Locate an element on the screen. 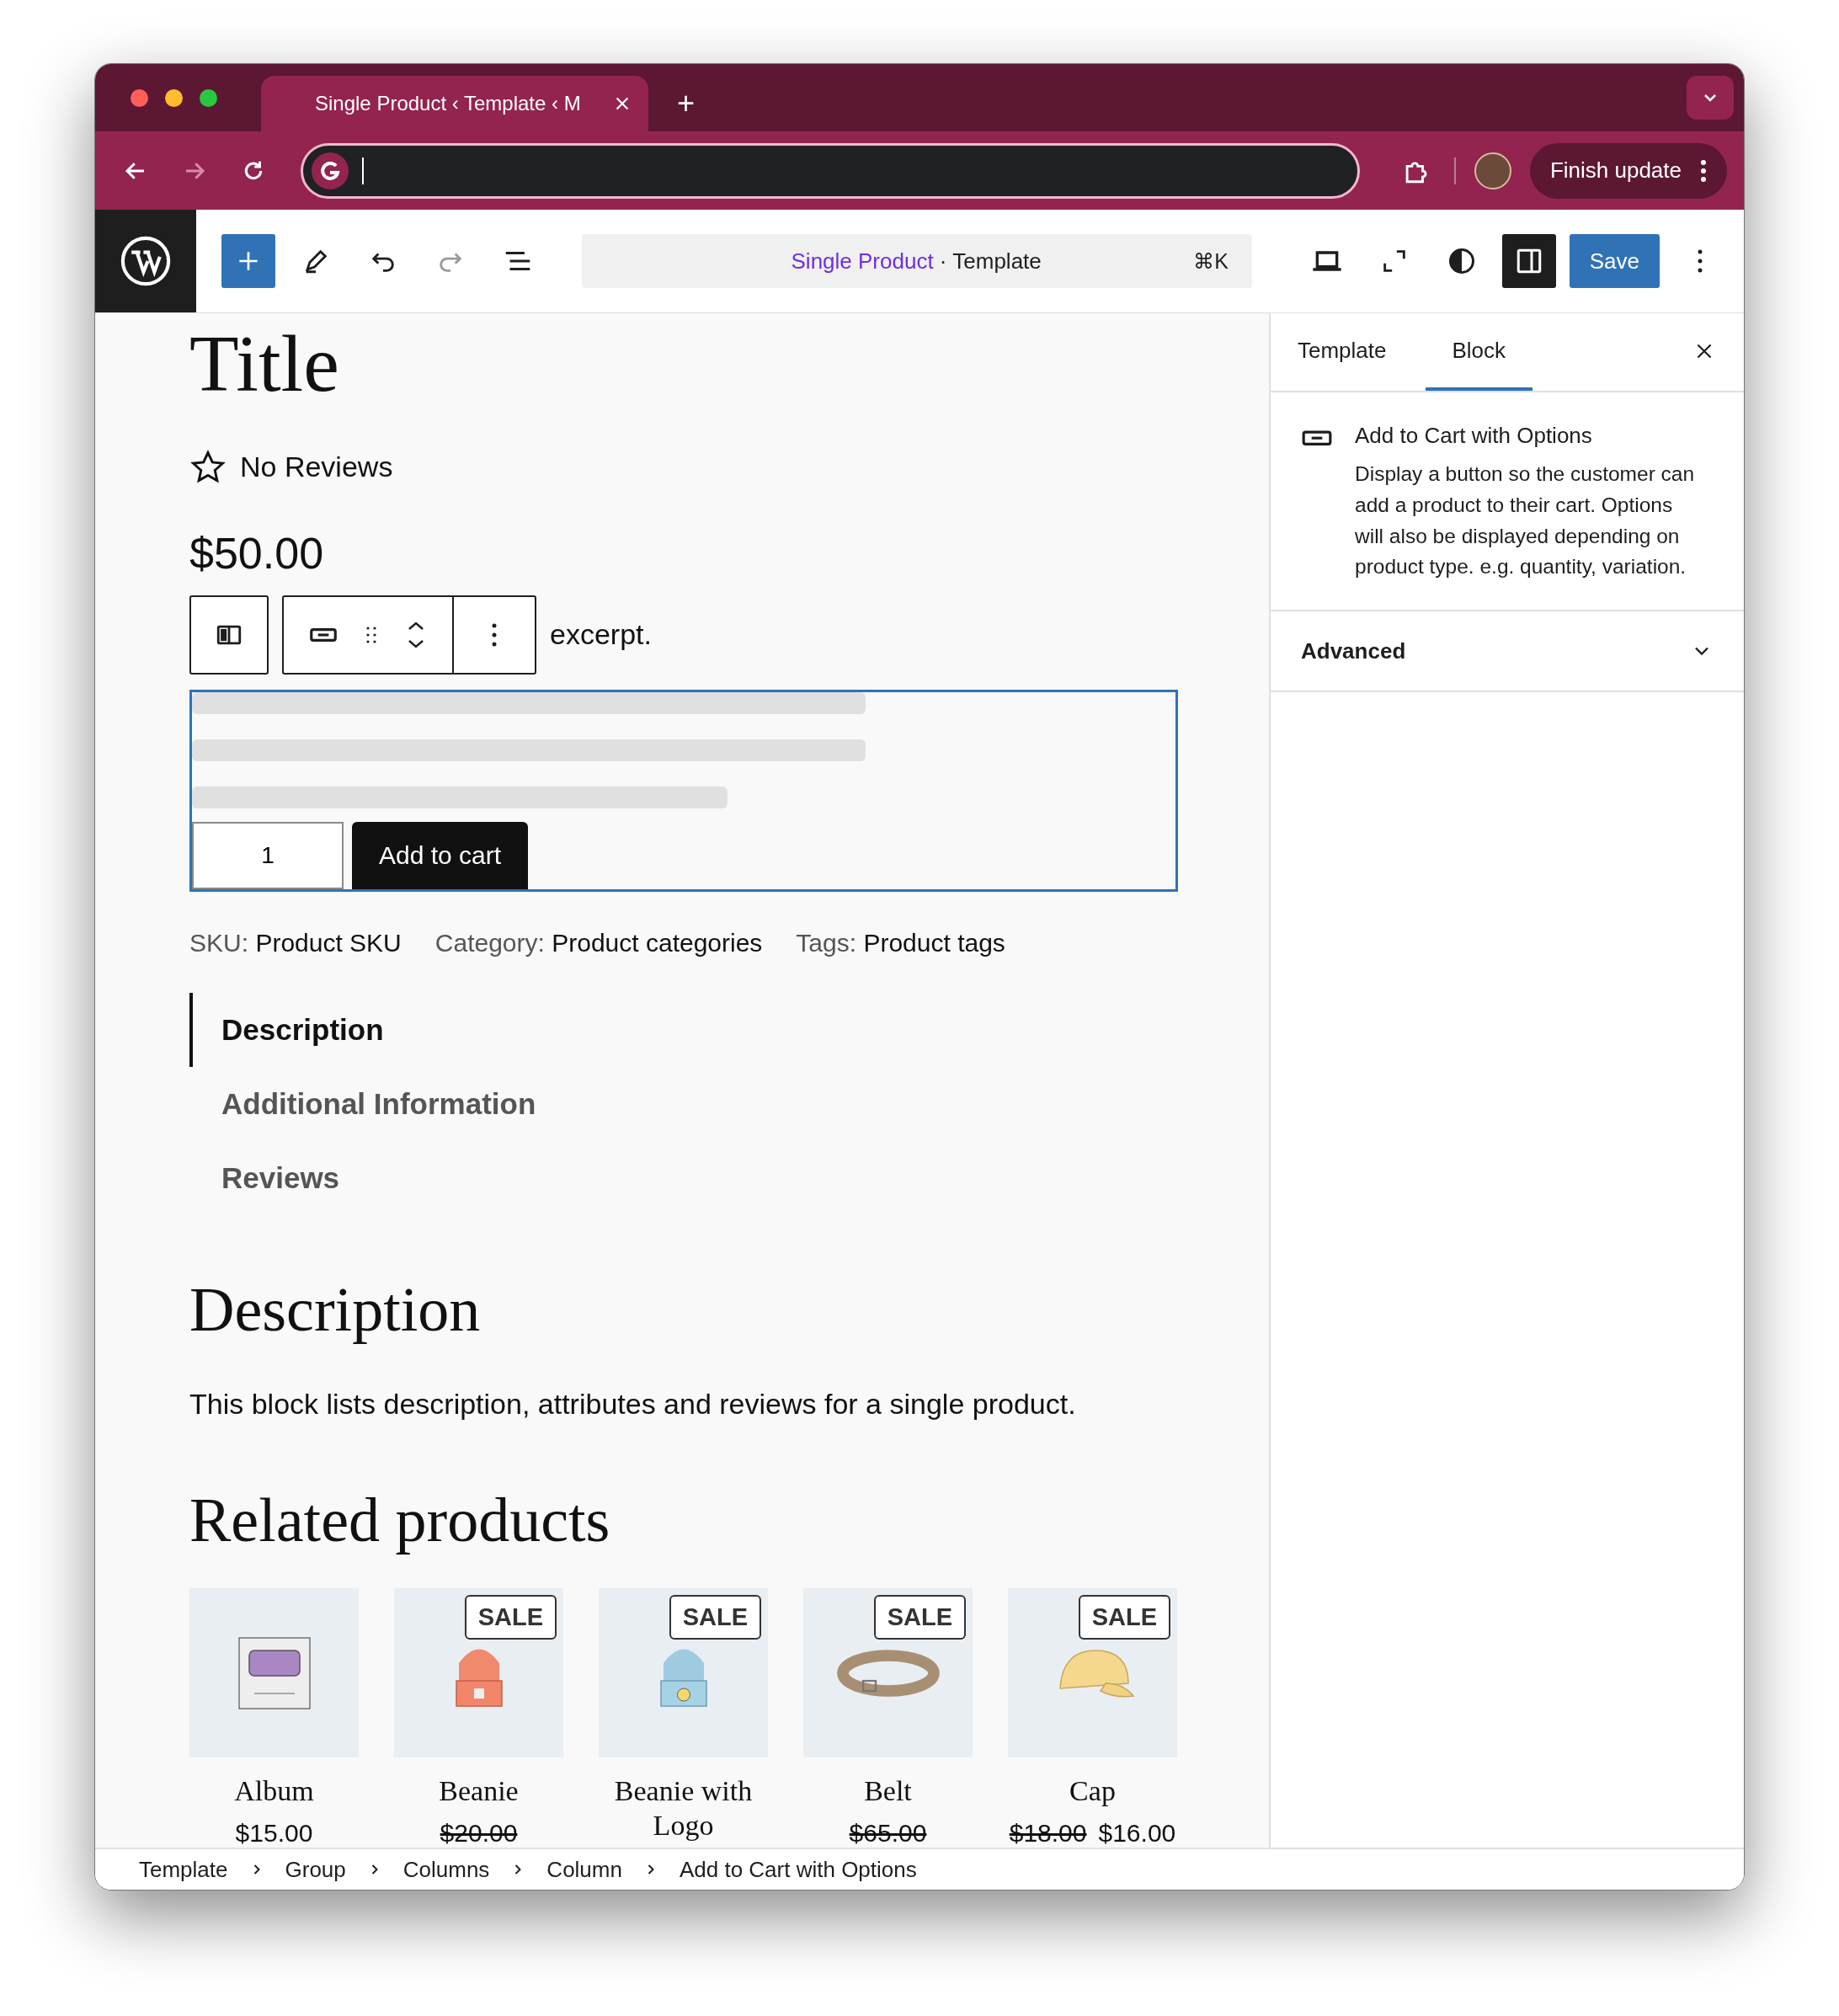  breadcrumb-item: Group is located at coordinates (315, 1869).